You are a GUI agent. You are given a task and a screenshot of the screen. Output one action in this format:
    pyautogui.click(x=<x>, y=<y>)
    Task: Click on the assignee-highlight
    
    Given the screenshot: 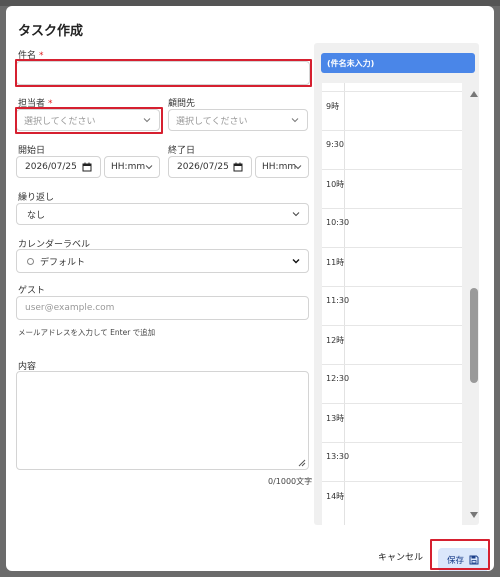 What is the action you would take?
    pyautogui.click(x=89, y=120)
    